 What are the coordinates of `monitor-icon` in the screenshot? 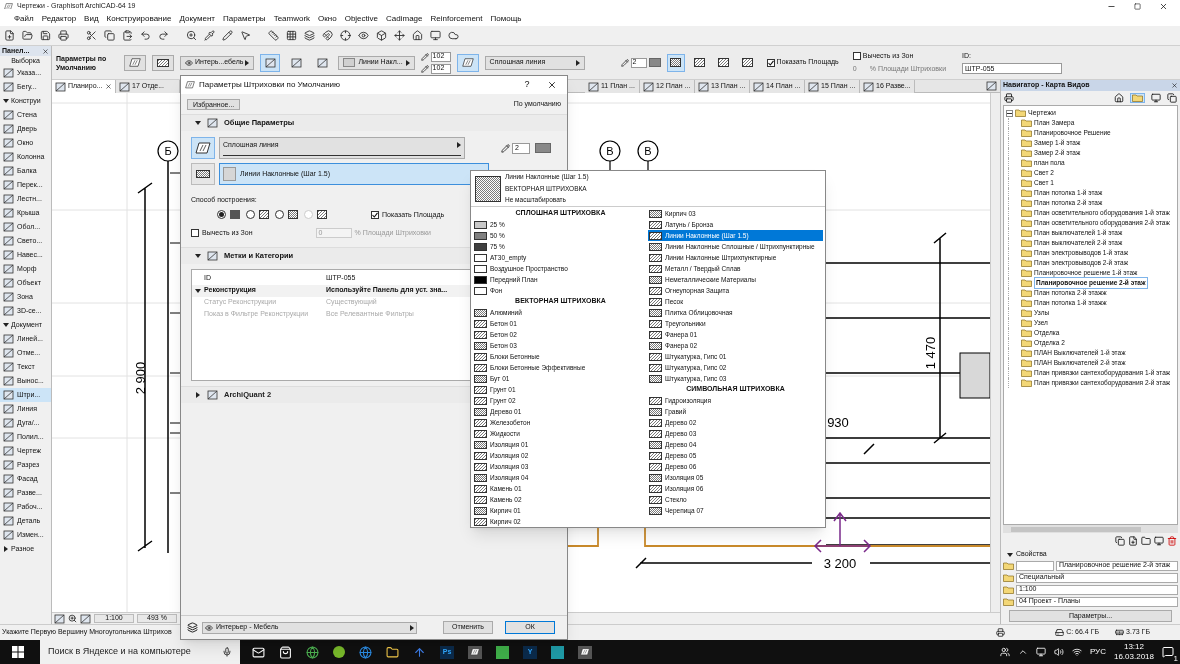 It's located at (435, 35).